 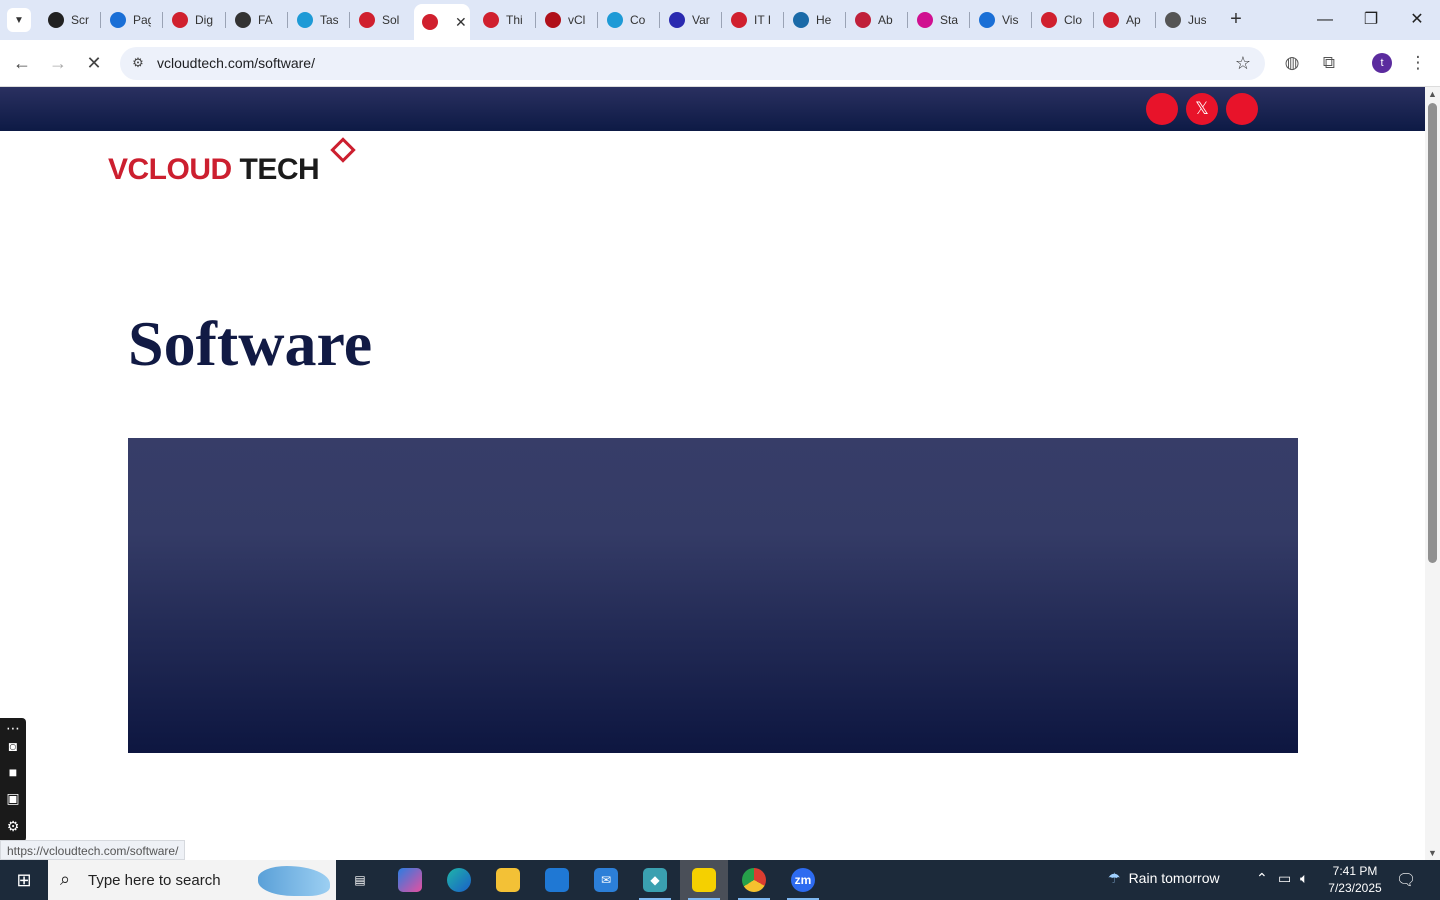 What do you see at coordinates (1304, 878) in the screenshot?
I see `volume-icon: 🔈︎` at bounding box center [1304, 878].